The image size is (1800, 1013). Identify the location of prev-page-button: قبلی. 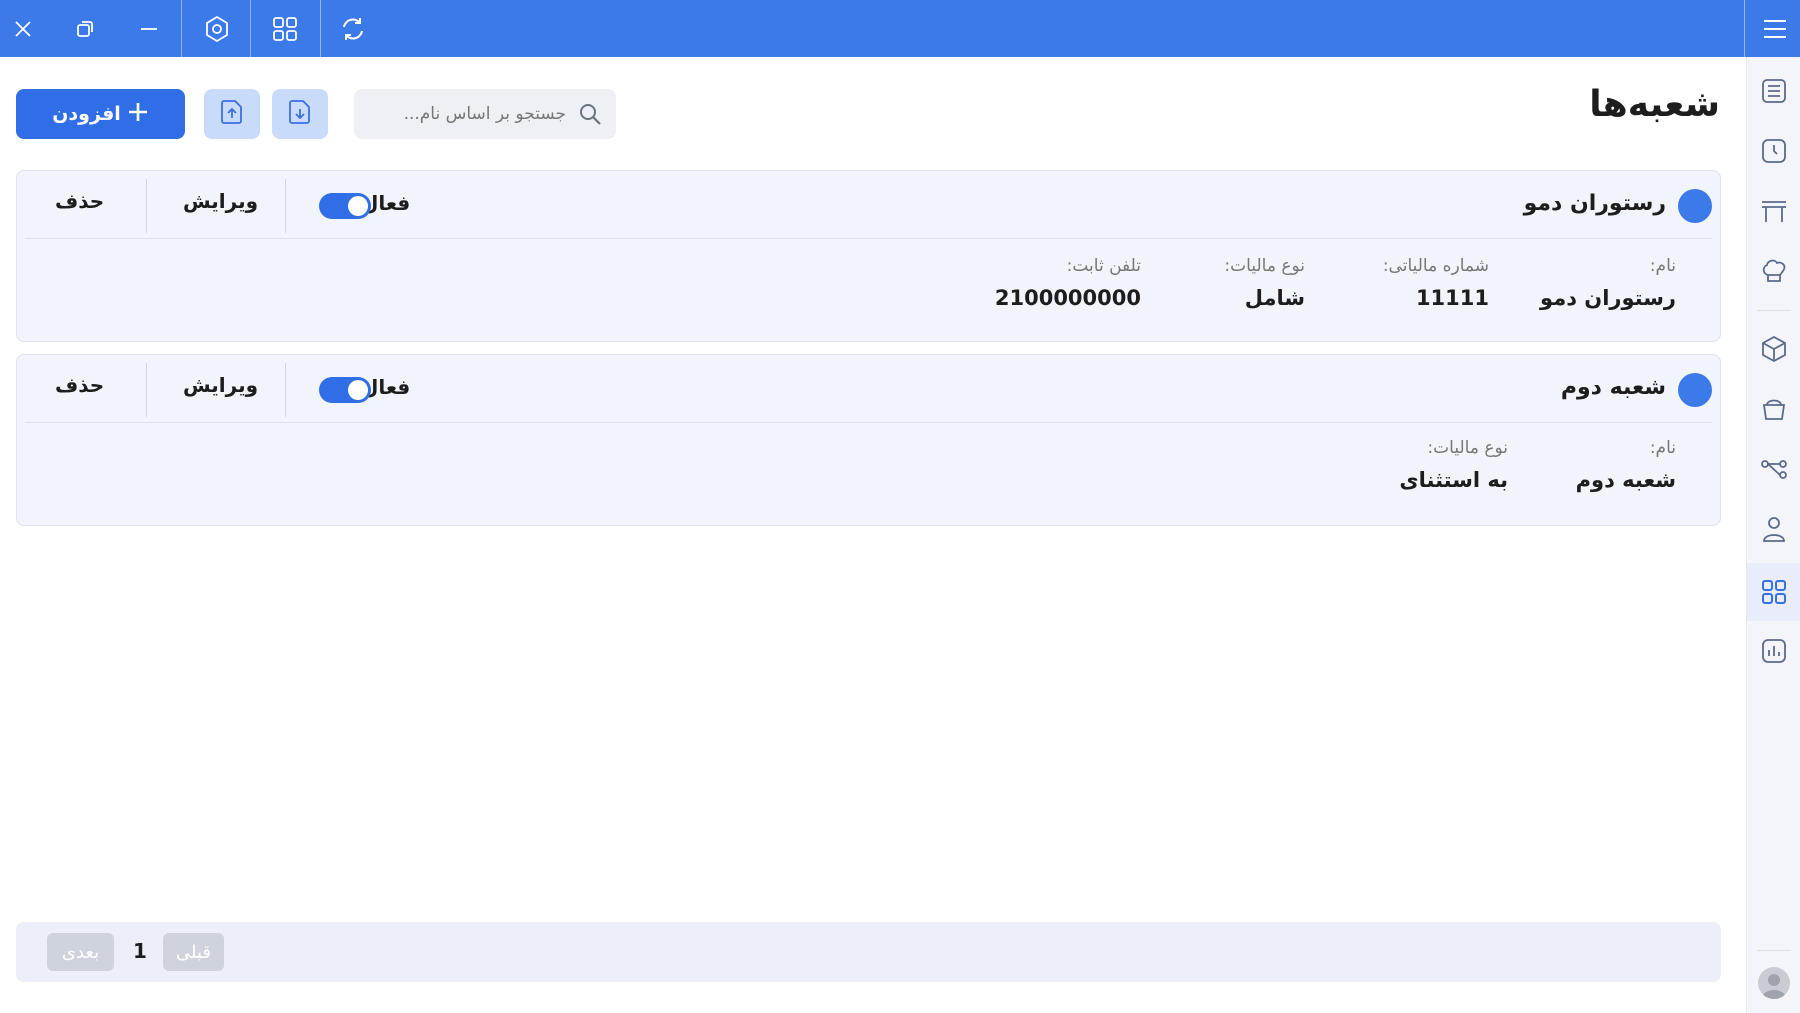
(193, 952).